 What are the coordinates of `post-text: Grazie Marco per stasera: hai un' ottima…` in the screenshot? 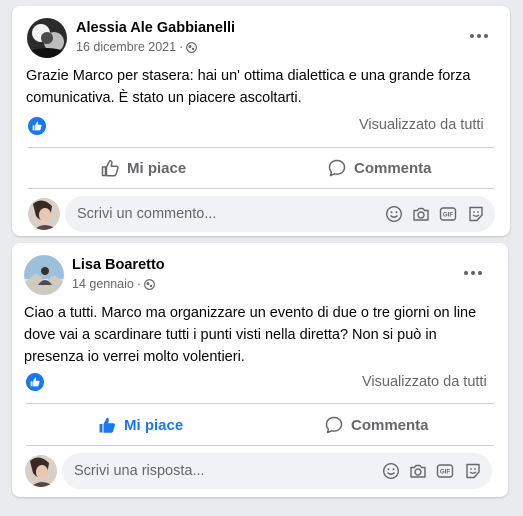 It's located at (248, 87).